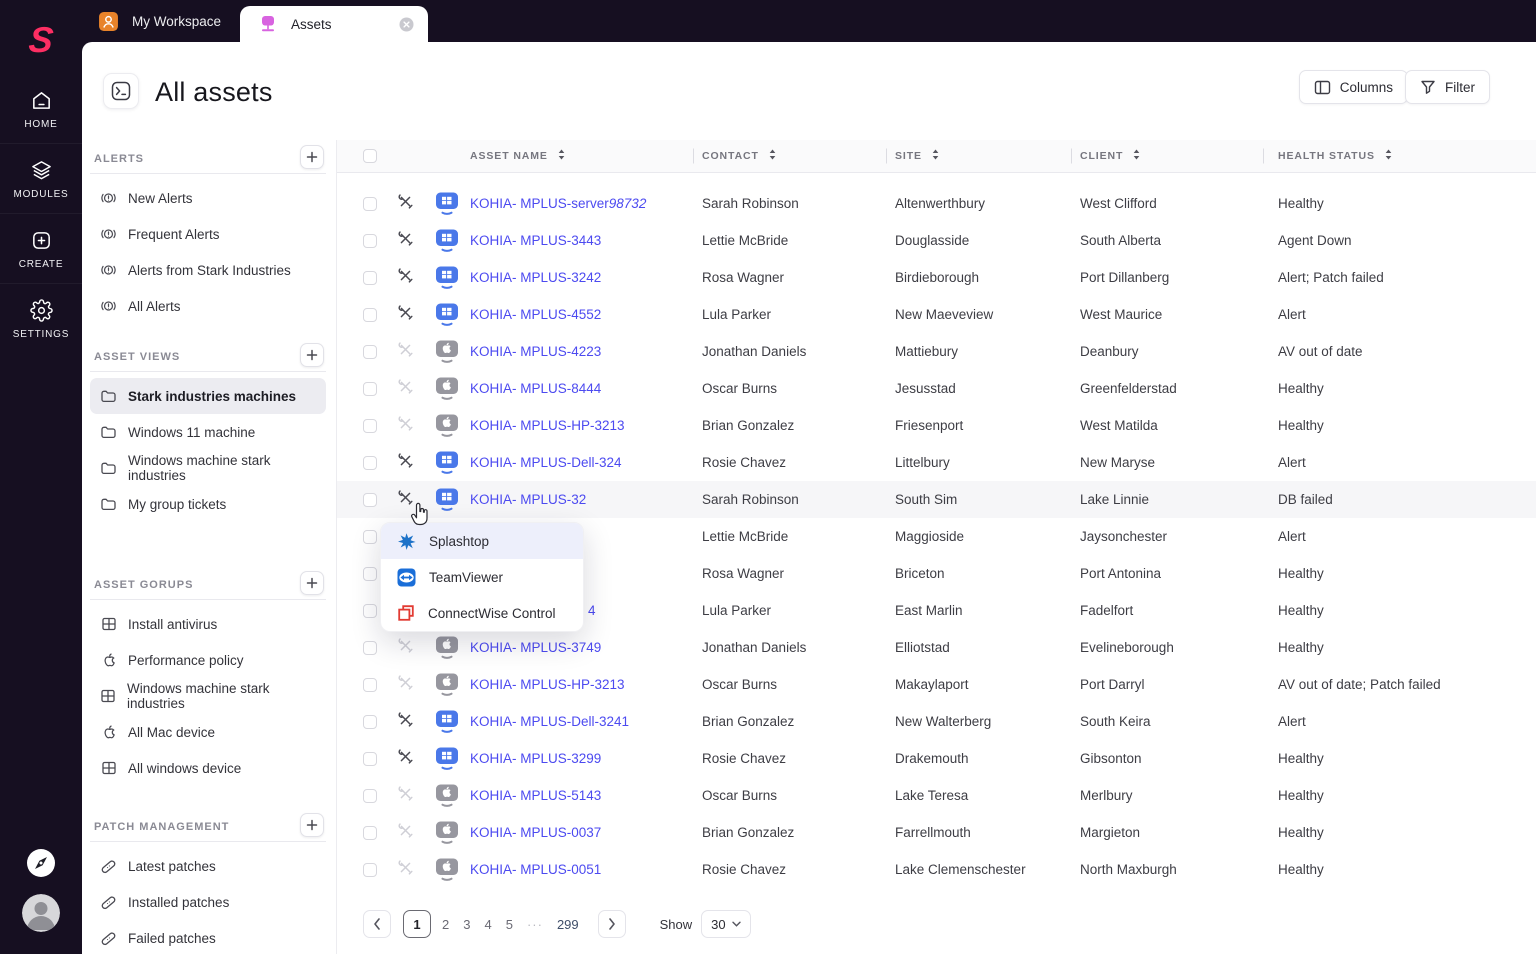  Describe the element at coordinates (535, 869) in the screenshot. I see `asset-name-link: KOHIA- MPLUS-0051` at that location.